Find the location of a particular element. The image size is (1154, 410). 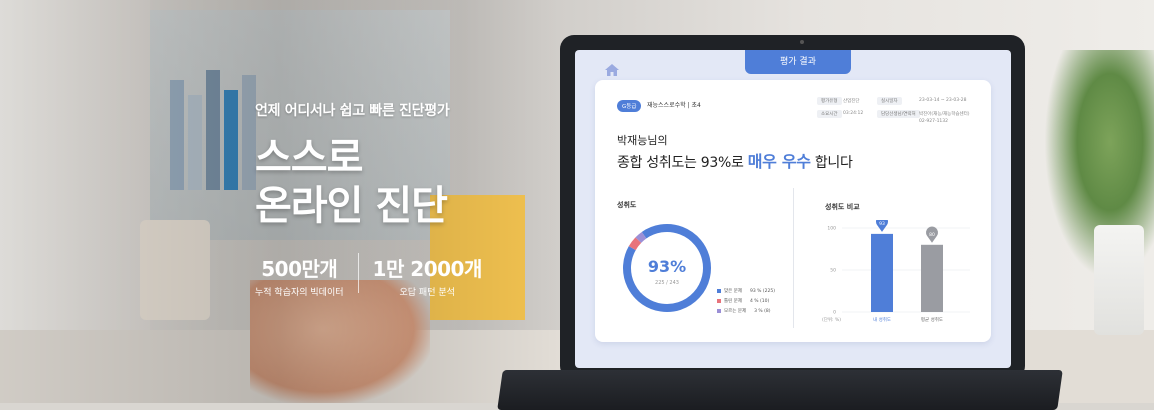

stat-learners: 500만개 누적 학습자의 빅데이터 is located at coordinates (299, 275).